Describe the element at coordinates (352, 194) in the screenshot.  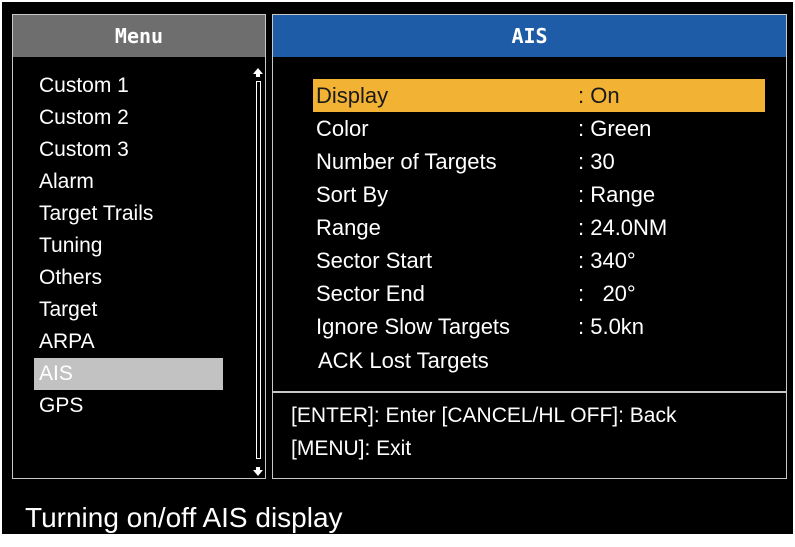
I see `setting-label: Sort By` at that location.